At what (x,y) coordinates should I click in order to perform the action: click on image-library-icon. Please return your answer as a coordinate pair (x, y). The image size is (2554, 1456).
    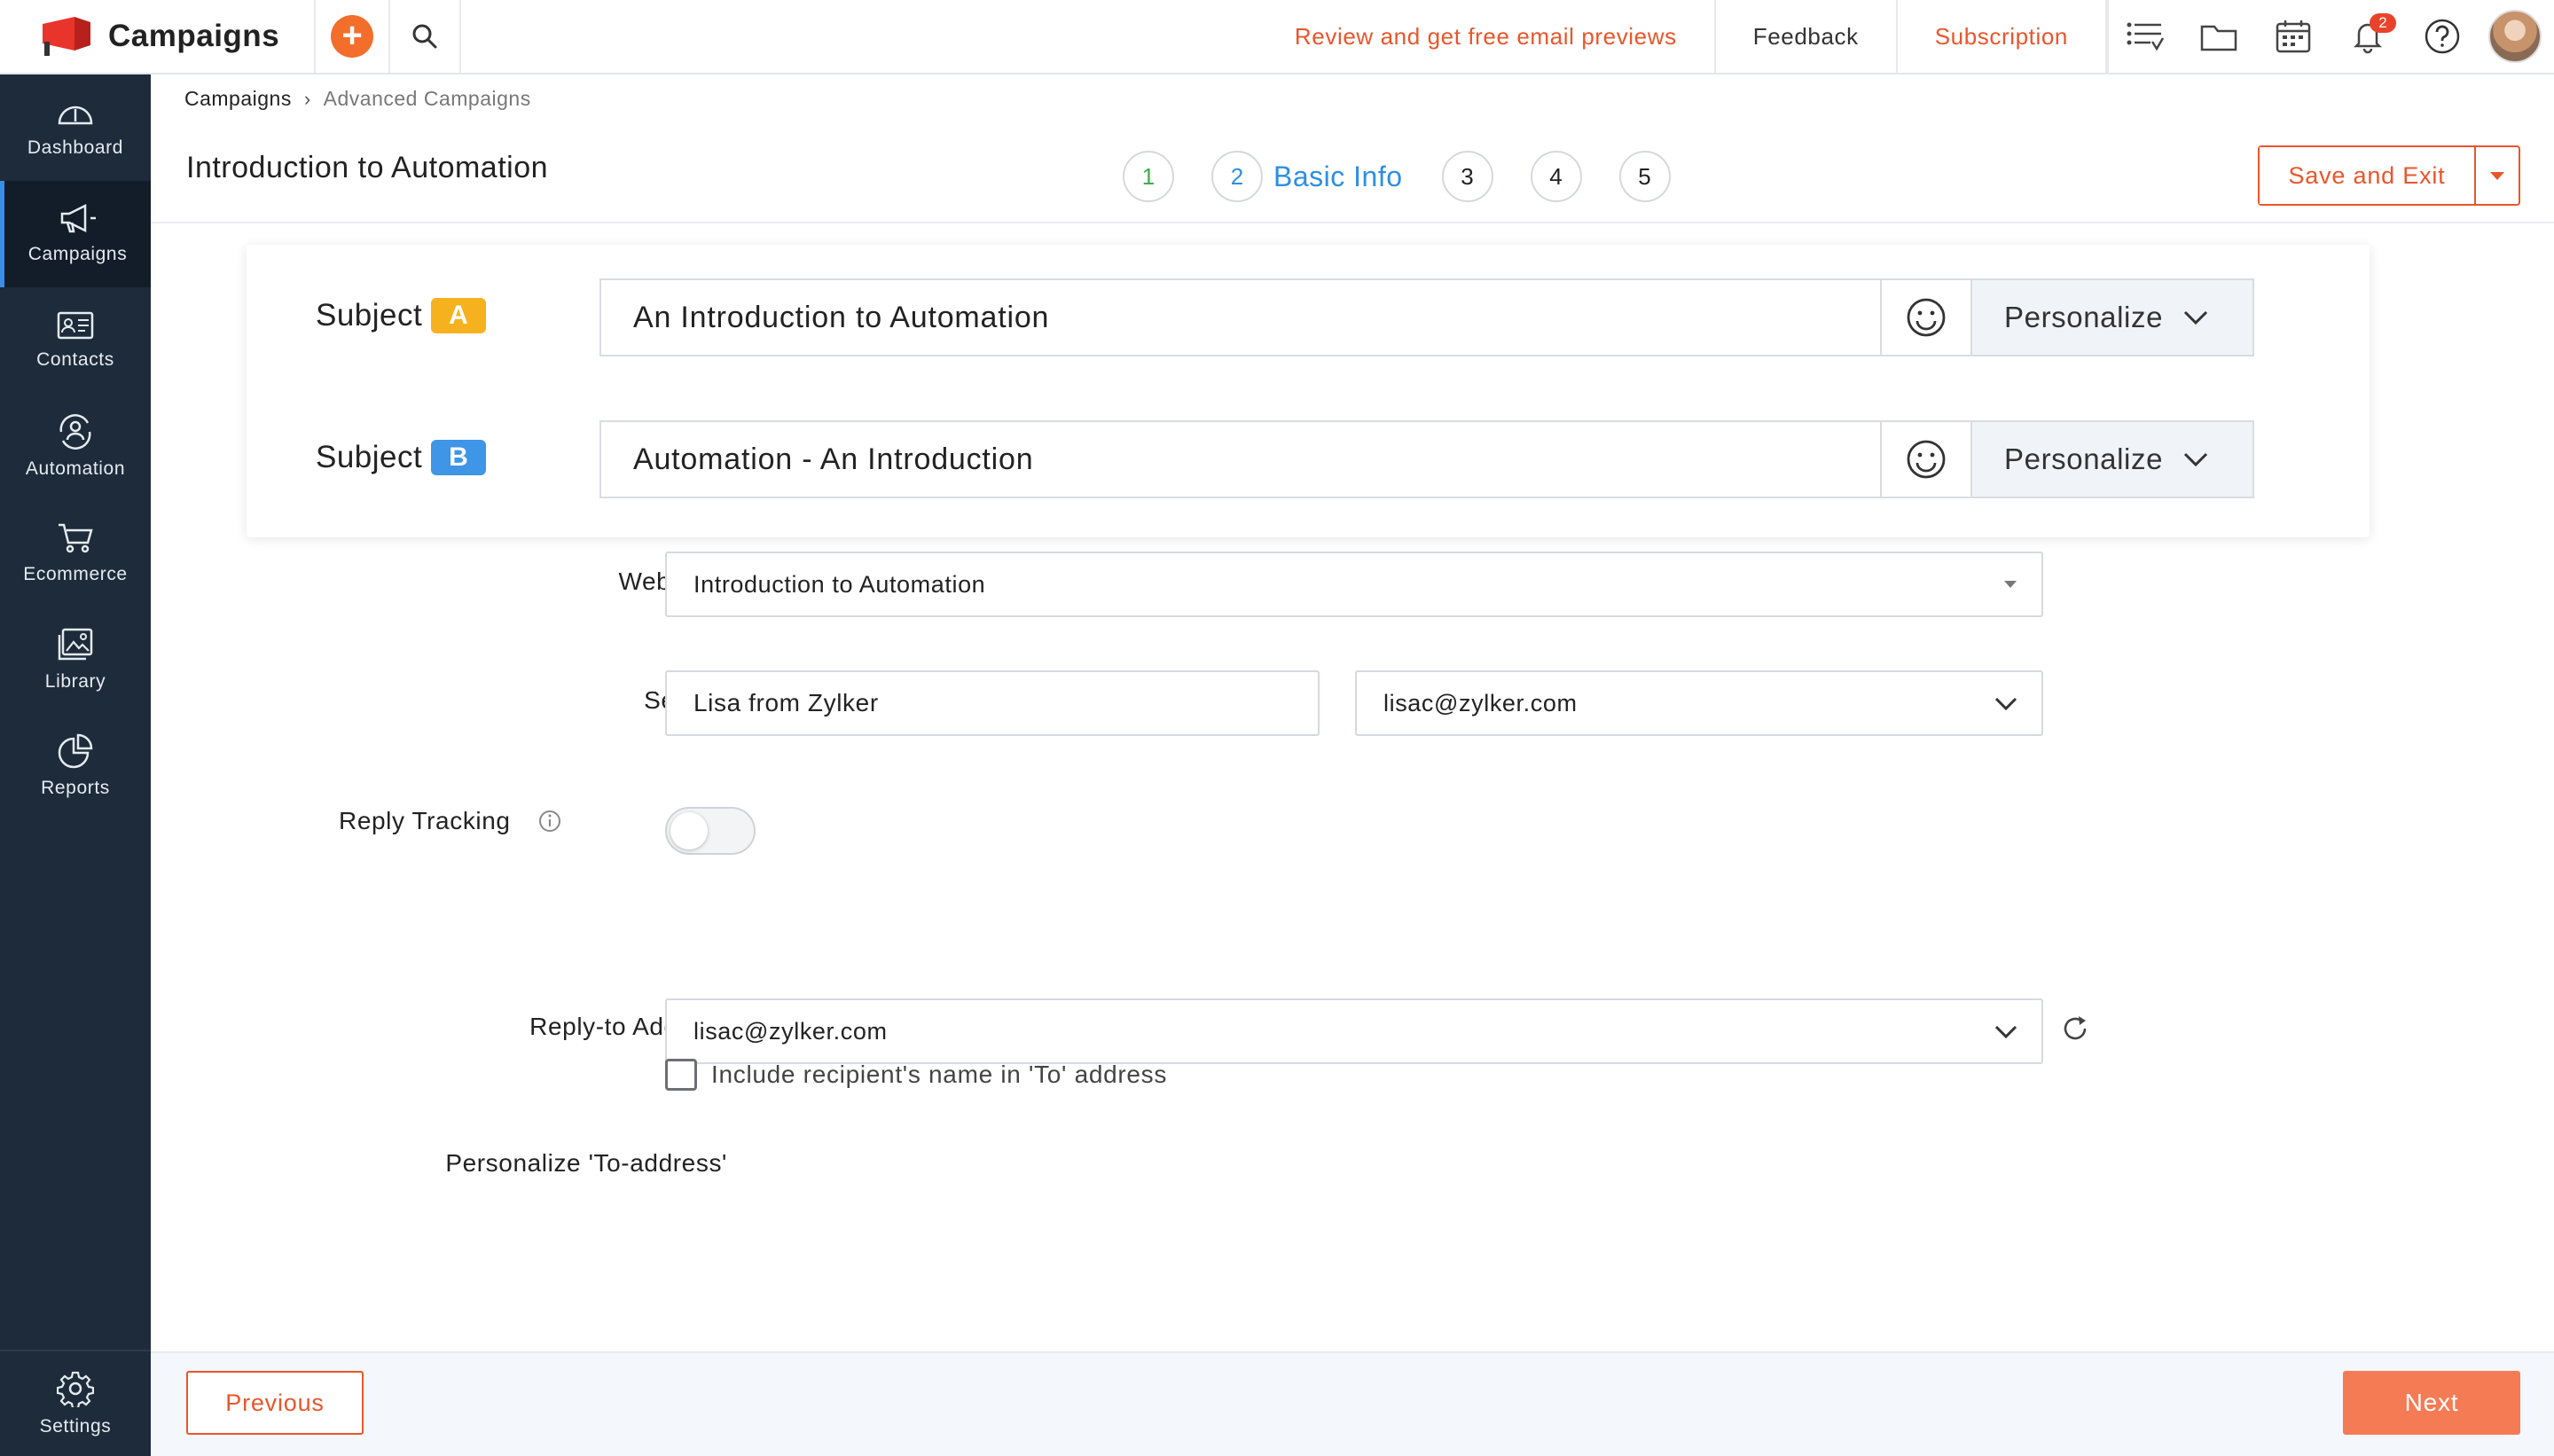
    Looking at the image, I should click on (75, 644).